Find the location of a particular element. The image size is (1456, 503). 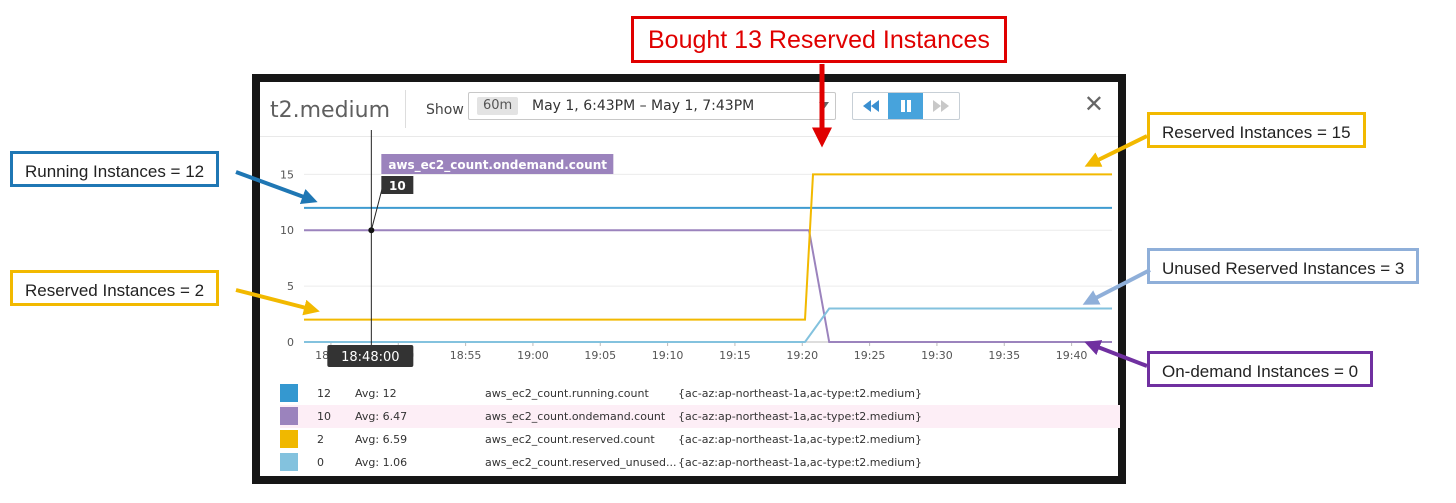

x-tick-label: 19:25 is located at coordinates (870, 355).